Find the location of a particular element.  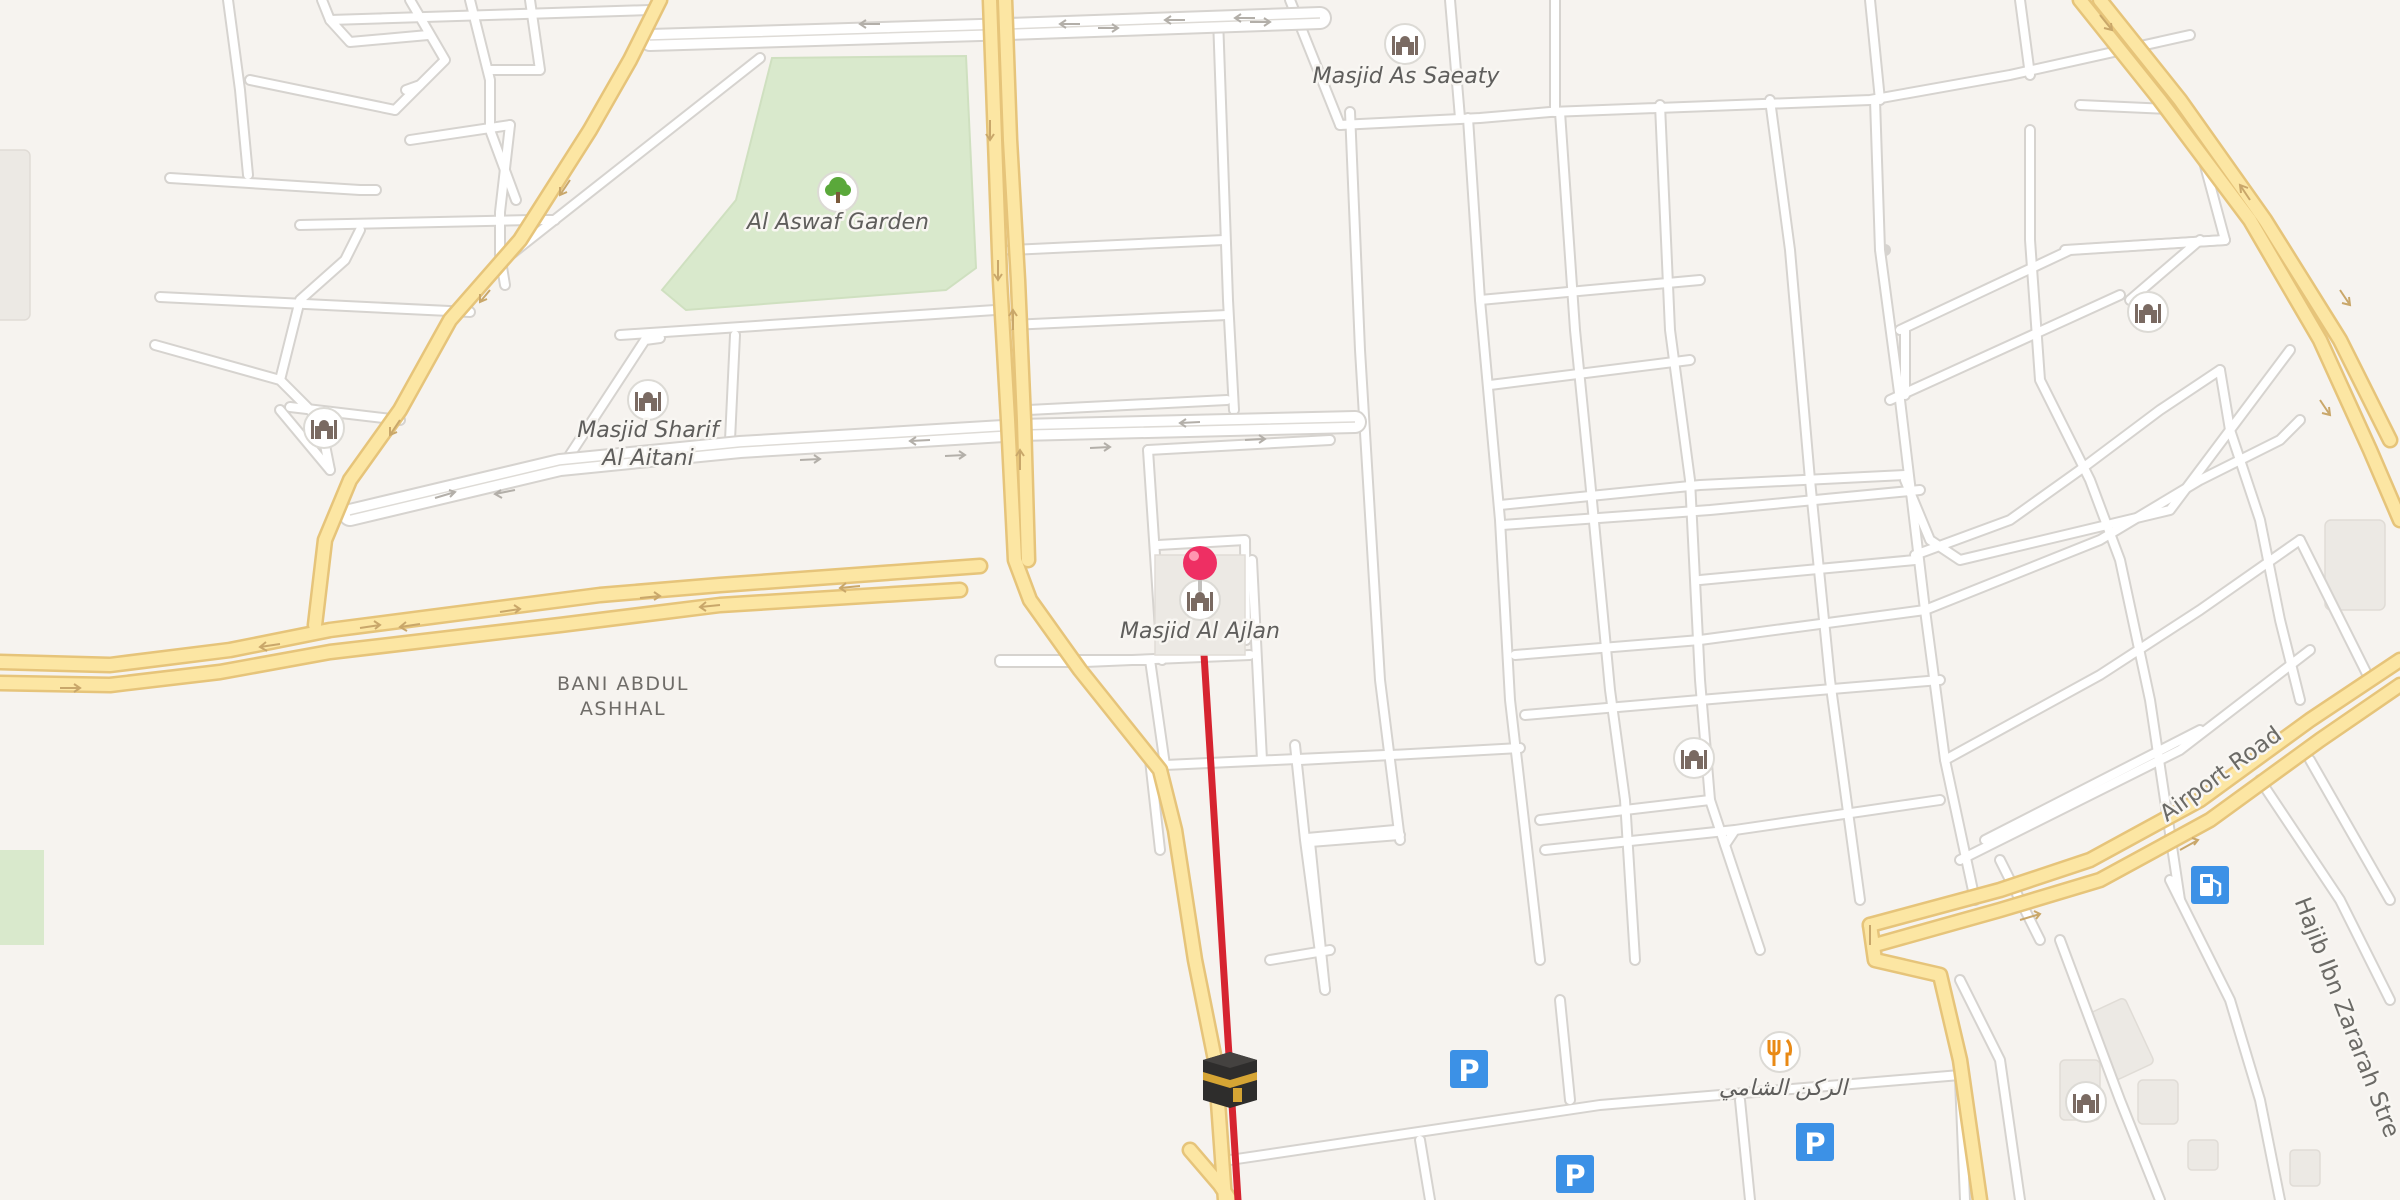

parking-poi-1: P is located at coordinates (1469, 1069).